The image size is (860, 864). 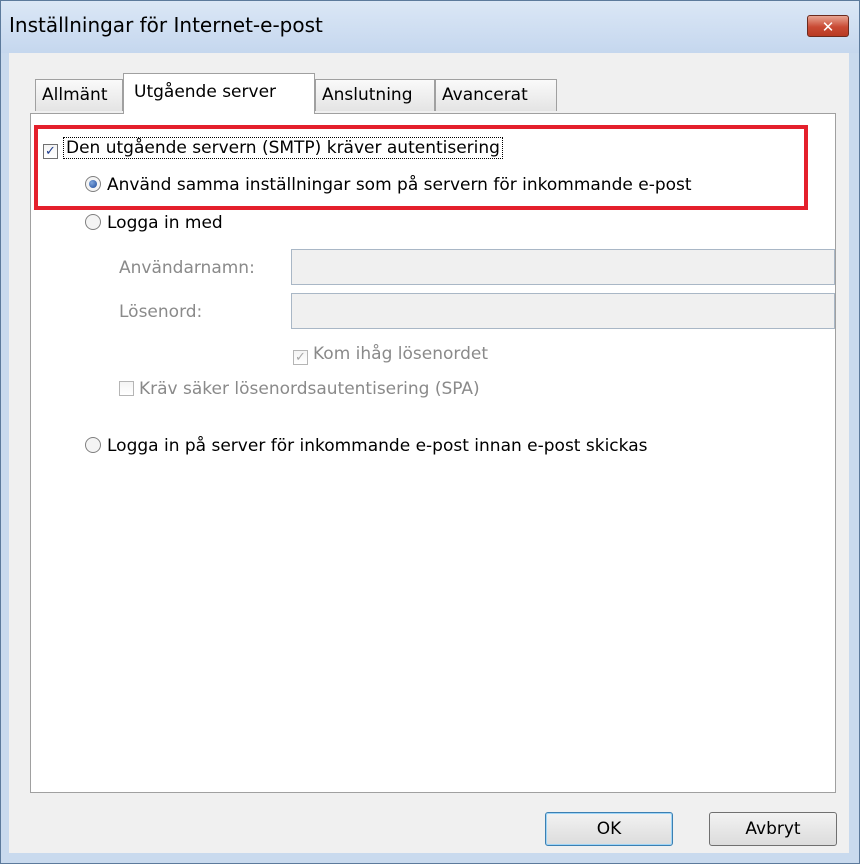 What do you see at coordinates (609, 829) in the screenshot?
I see `ok-button: OK` at bounding box center [609, 829].